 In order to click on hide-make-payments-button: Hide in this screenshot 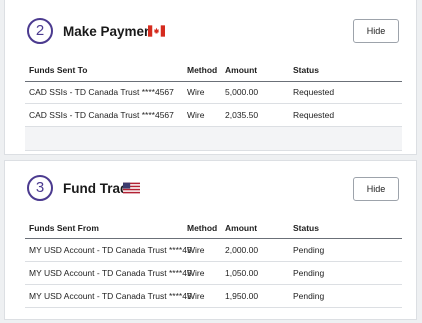, I will do `click(376, 31)`.